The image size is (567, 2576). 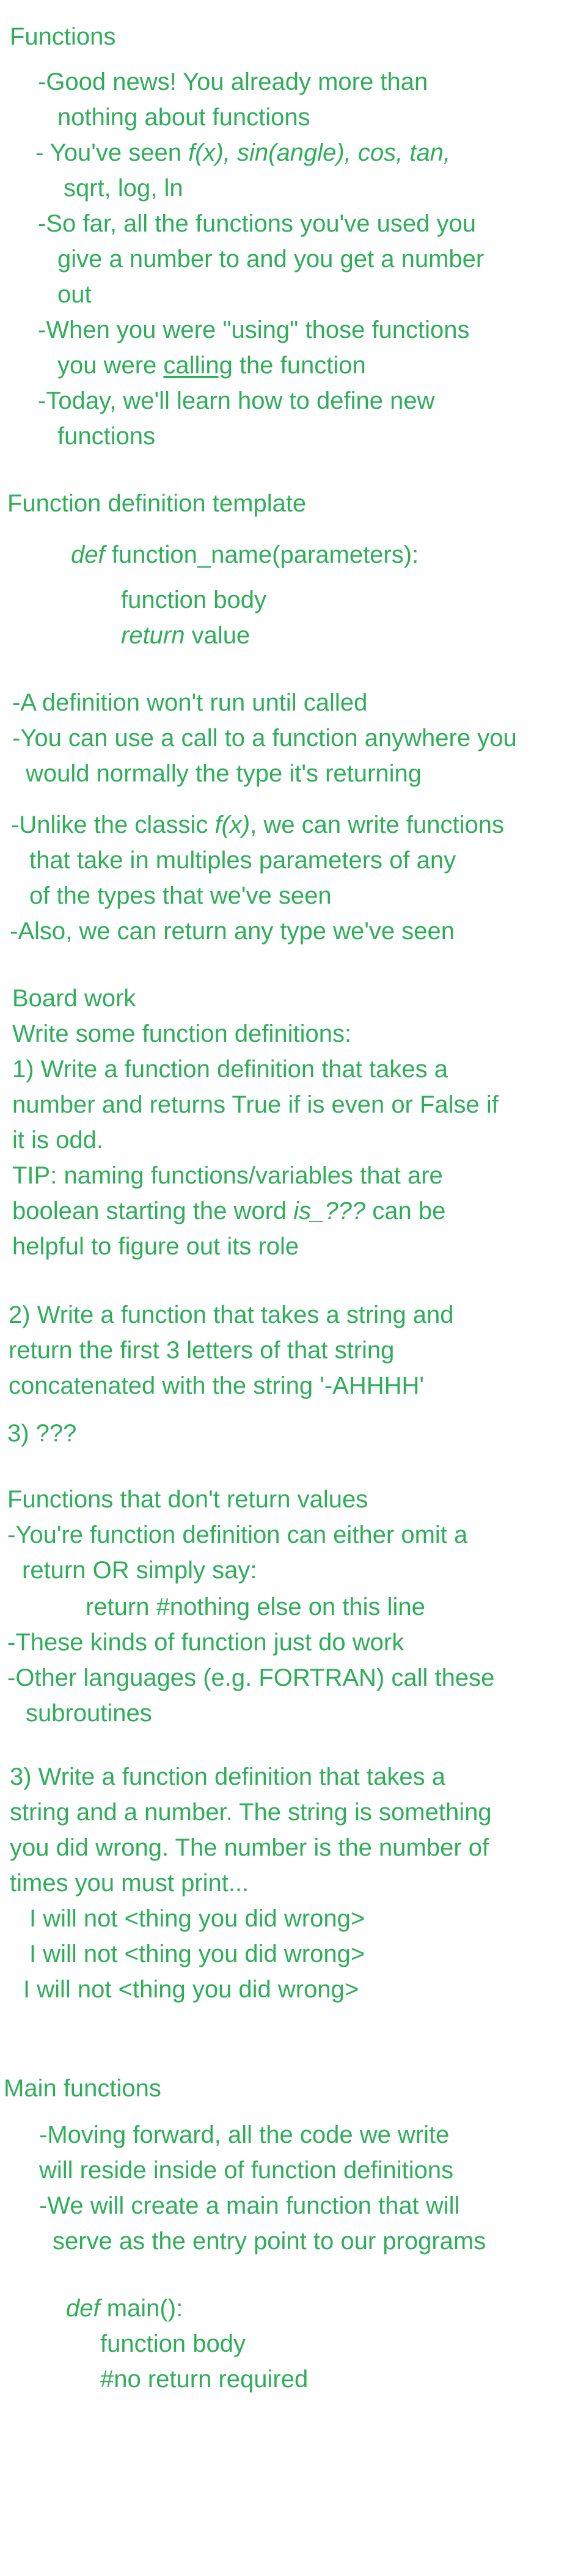 What do you see at coordinates (197, 1954) in the screenshot?
I see `repeat-line-2: I will not <thing you did wrong>` at bounding box center [197, 1954].